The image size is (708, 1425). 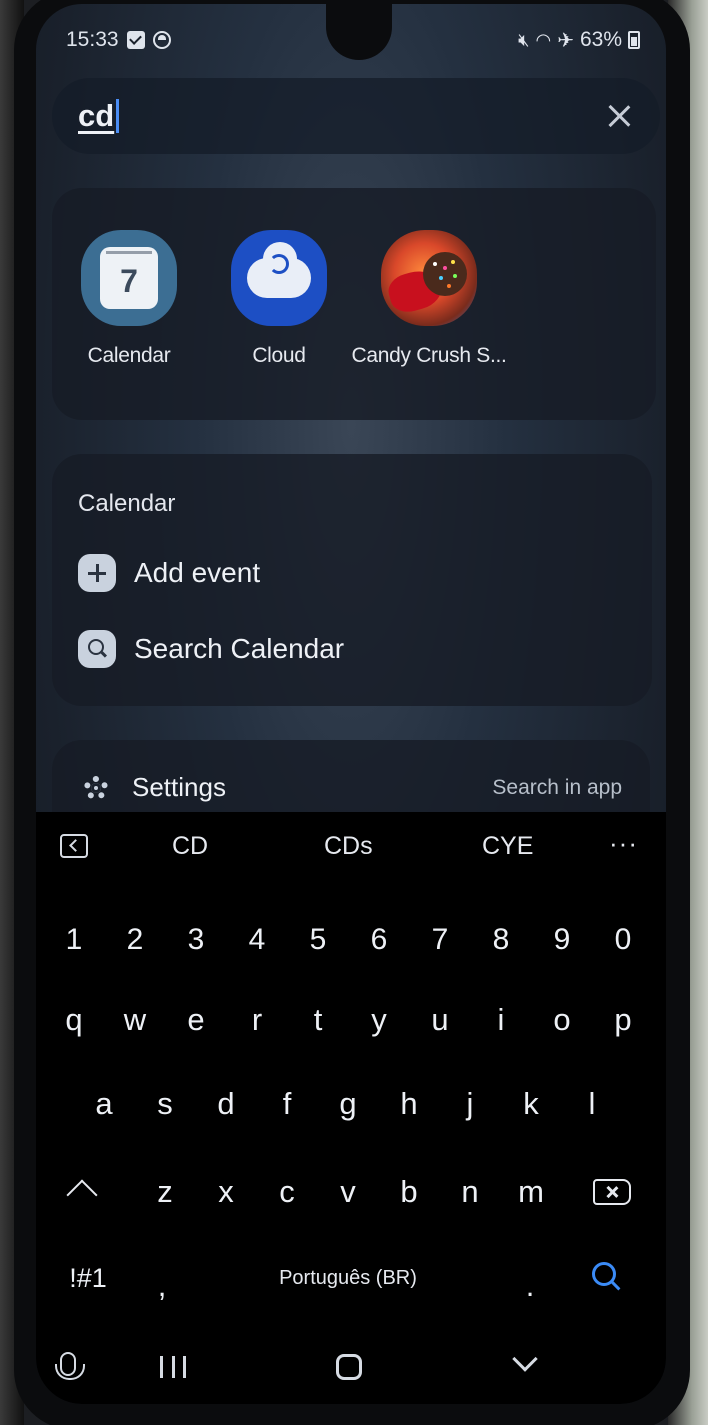 I want to click on key-q: q, so click(x=74, y=1020).